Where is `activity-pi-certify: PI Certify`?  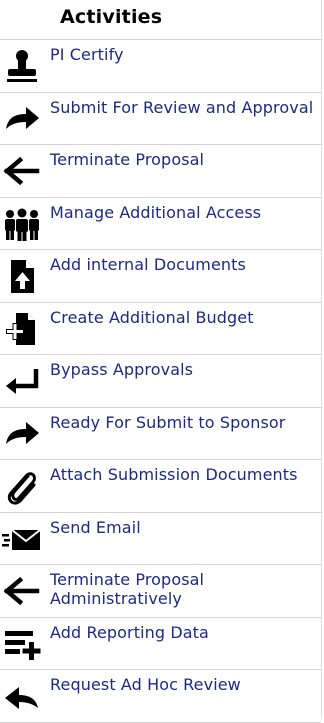 activity-pi-certify: PI Certify is located at coordinates (160, 66).